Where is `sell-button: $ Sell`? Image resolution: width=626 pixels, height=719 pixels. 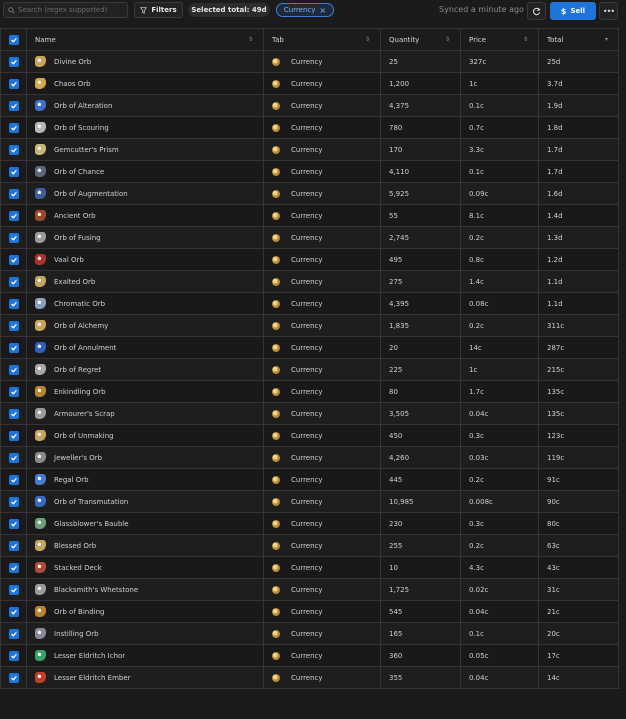 sell-button: $ Sell is located at coordinates (573, 11).